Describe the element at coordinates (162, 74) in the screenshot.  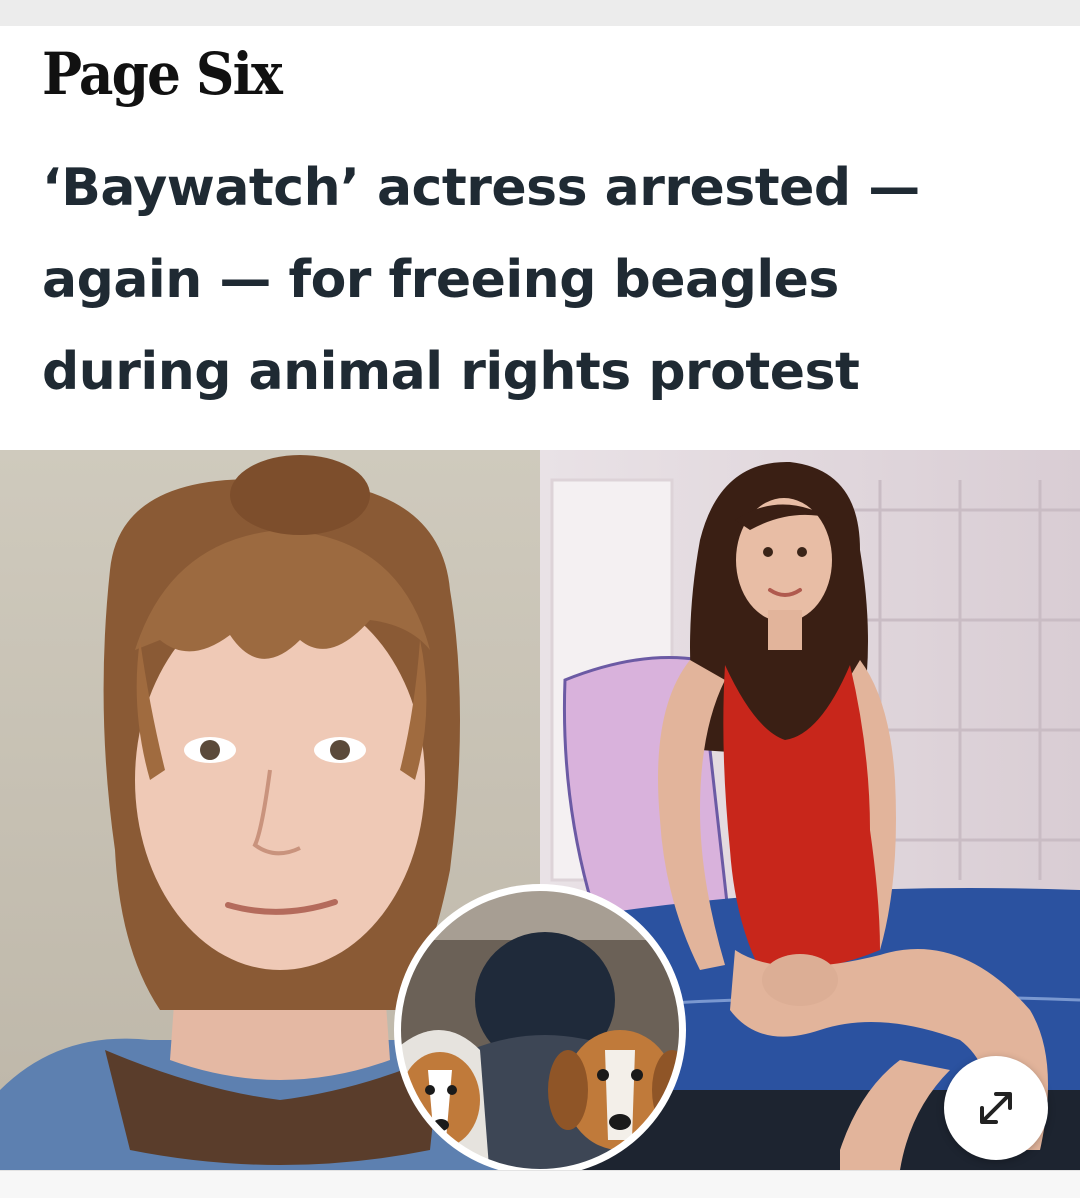
I see `brand-logo: Page Six` at that location.